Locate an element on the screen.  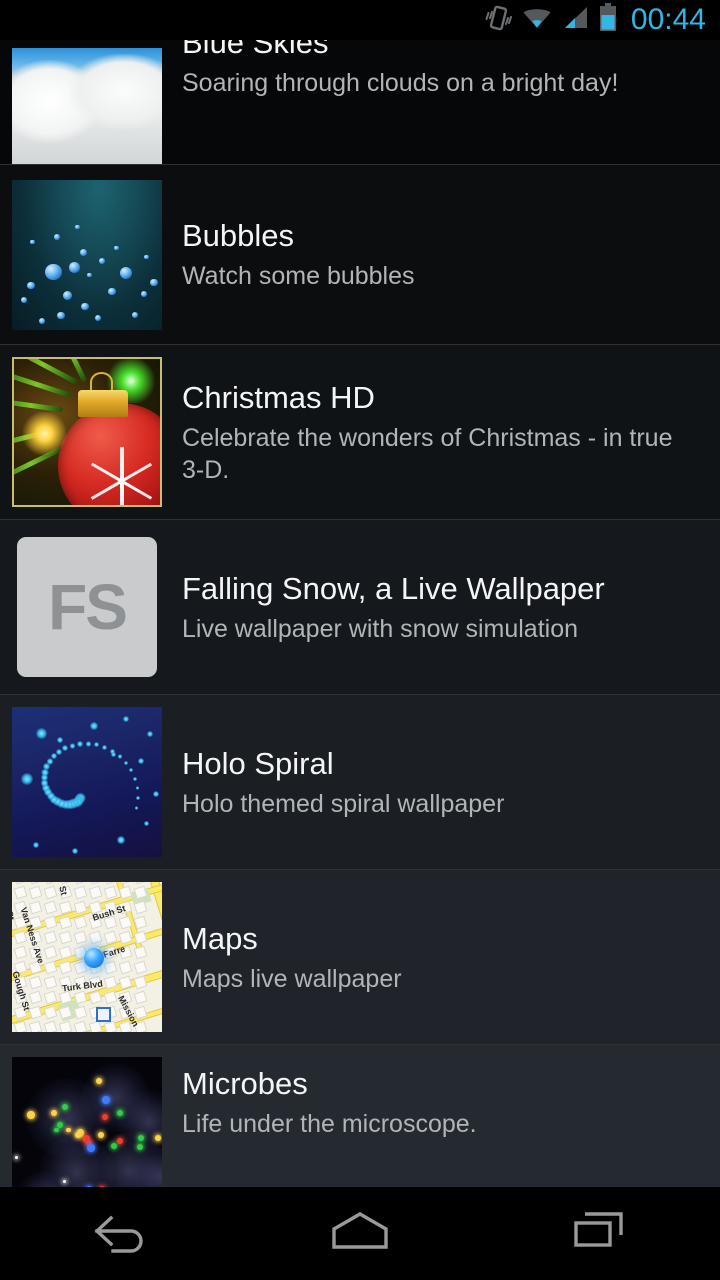
blue-skies-thumbnail is located at coordinates (87, 106).